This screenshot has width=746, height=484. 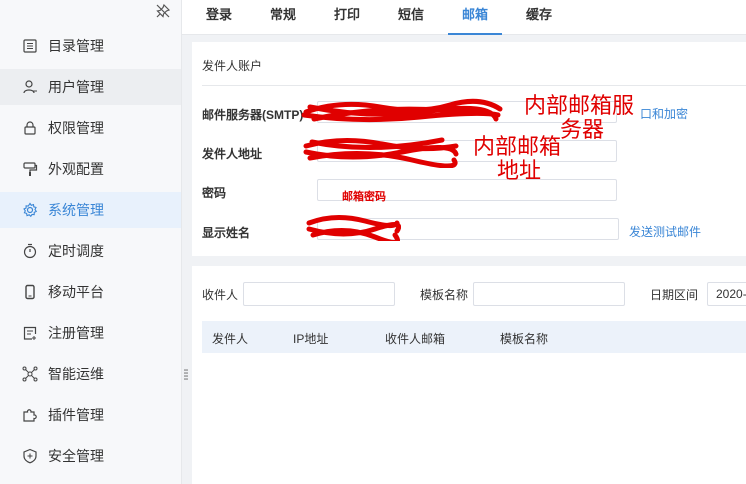 I want to click on sidebar-item-catalog: 目录管理, so click(x=90, y=46).